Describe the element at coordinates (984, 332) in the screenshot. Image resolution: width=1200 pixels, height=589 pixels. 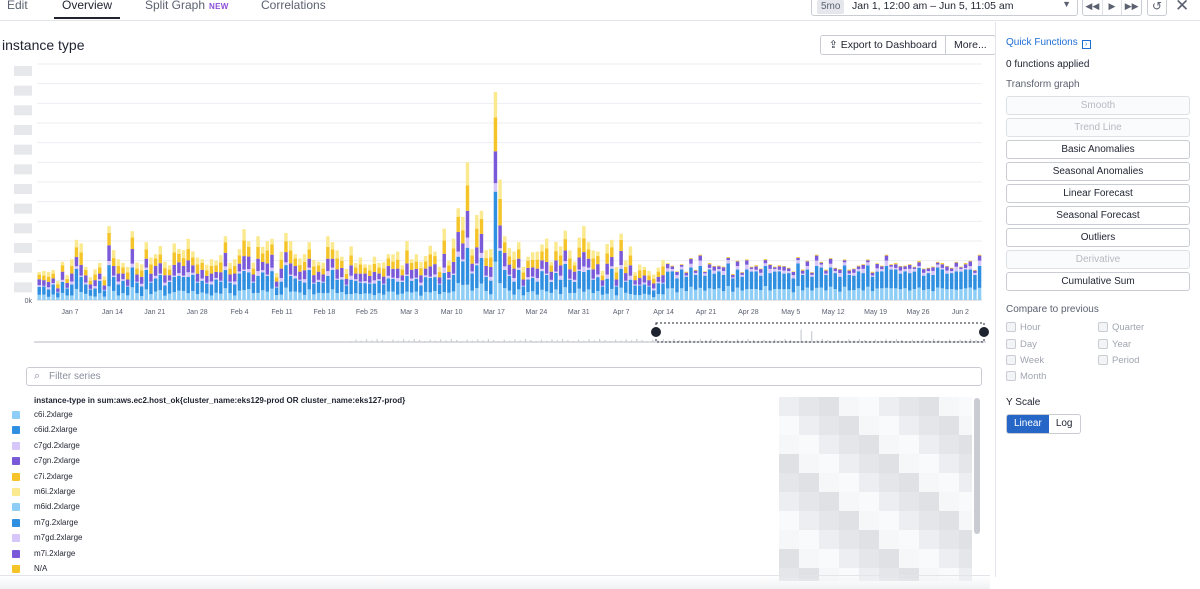
I see `brush-handle-right` at that location.